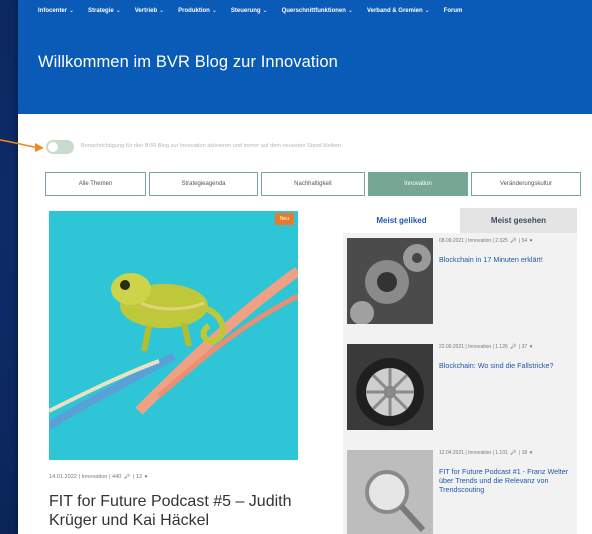 Image resolution: width=592 pixels, height=534 pixels. Describe the element at coordinates (249, 11) in the screenshot. I see `nav-item-steuerung: Steuerung ⌄` at that location.